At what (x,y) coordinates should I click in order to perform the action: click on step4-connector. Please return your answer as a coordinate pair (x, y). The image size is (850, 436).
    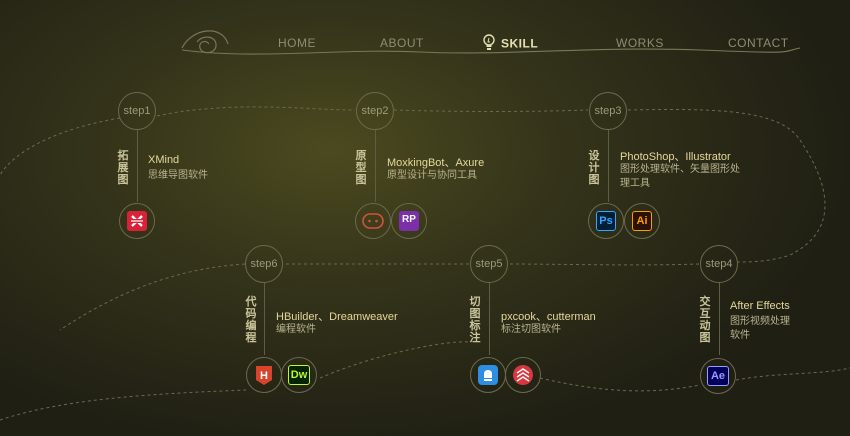
    Looking at the image, I should click on (719, 319).